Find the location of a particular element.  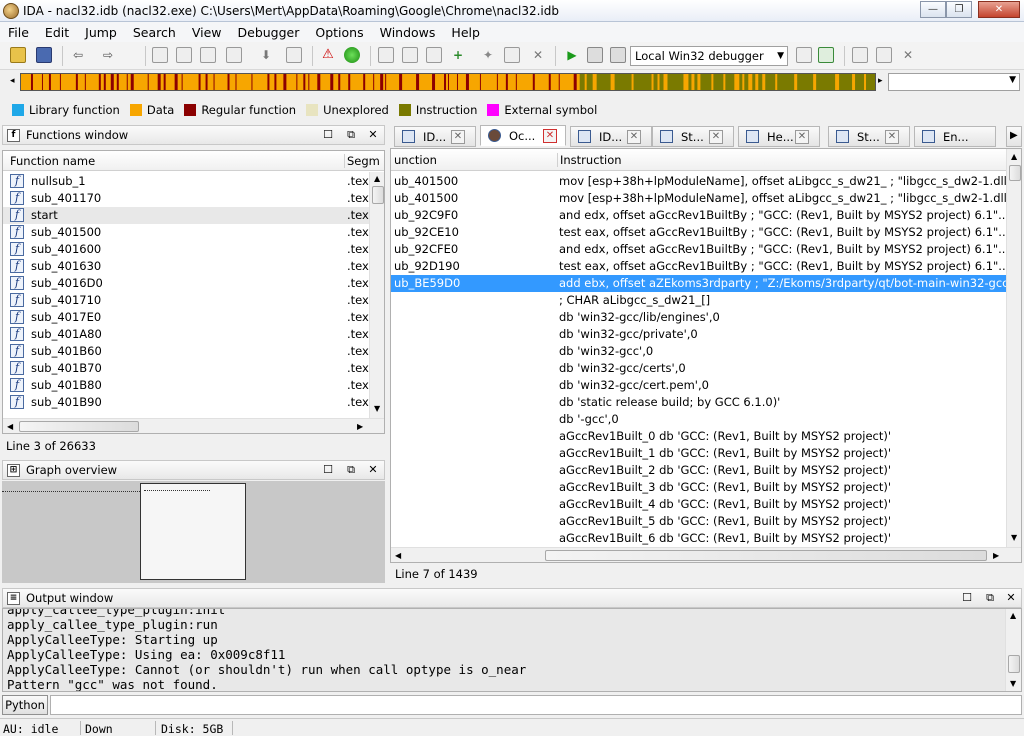

source-mode-icon is located at coordinates (826, 55).